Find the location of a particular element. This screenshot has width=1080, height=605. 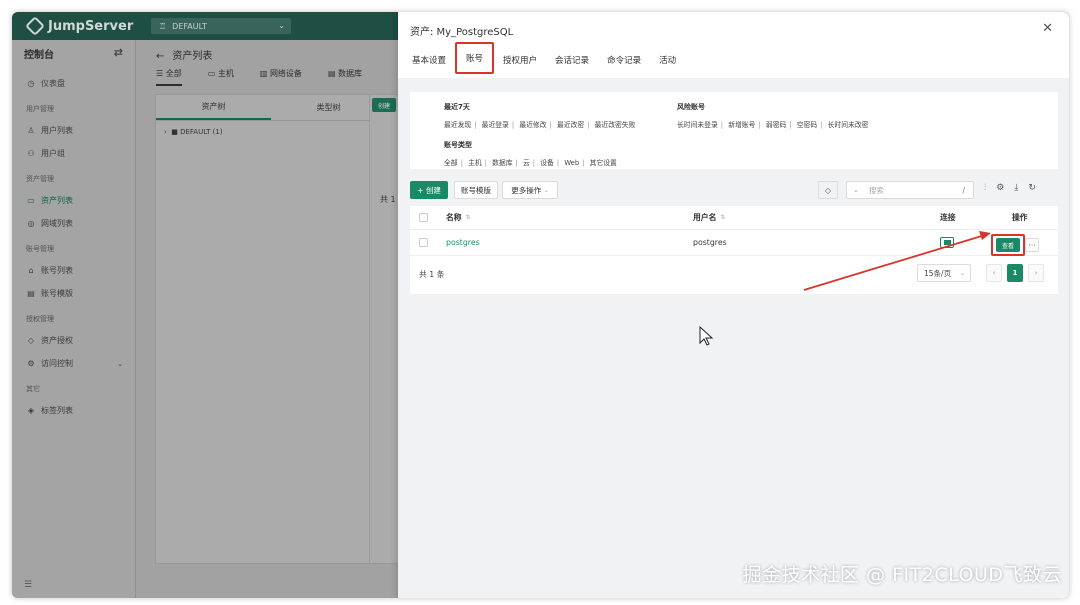

page-button-current: 1 is located at coordinates (1015, 273).